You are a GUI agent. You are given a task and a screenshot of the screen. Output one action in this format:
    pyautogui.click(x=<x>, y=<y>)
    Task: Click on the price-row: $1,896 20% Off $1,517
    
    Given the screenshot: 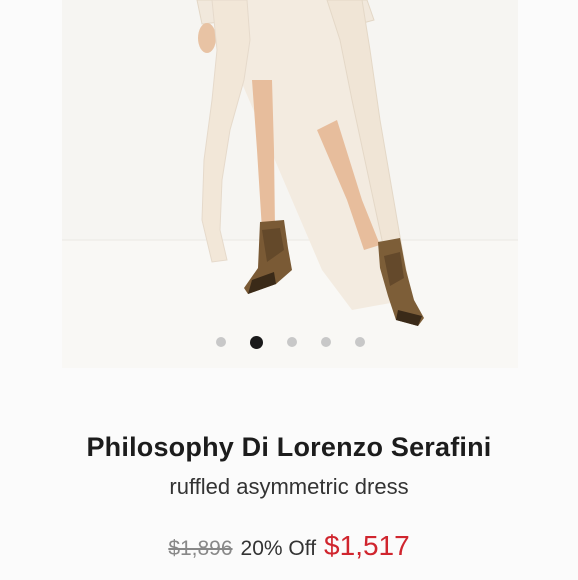 What is the action you would take?
    pyautogui.click(x=289, y=546)
    